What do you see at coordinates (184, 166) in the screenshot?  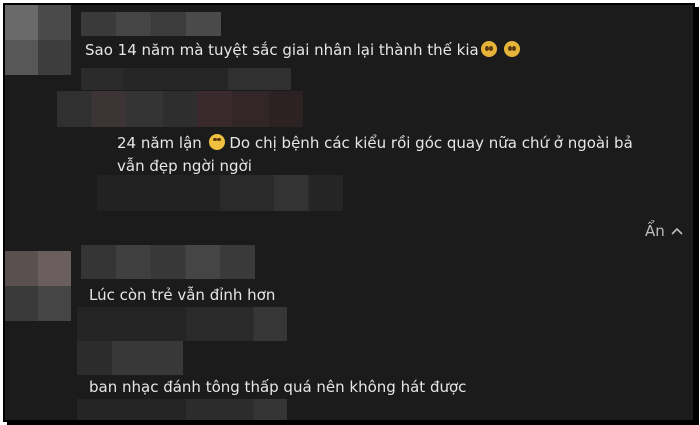 I see `reply-text-line2: vẫn đẹp ngời ngời` at bounding box center [184, 166].